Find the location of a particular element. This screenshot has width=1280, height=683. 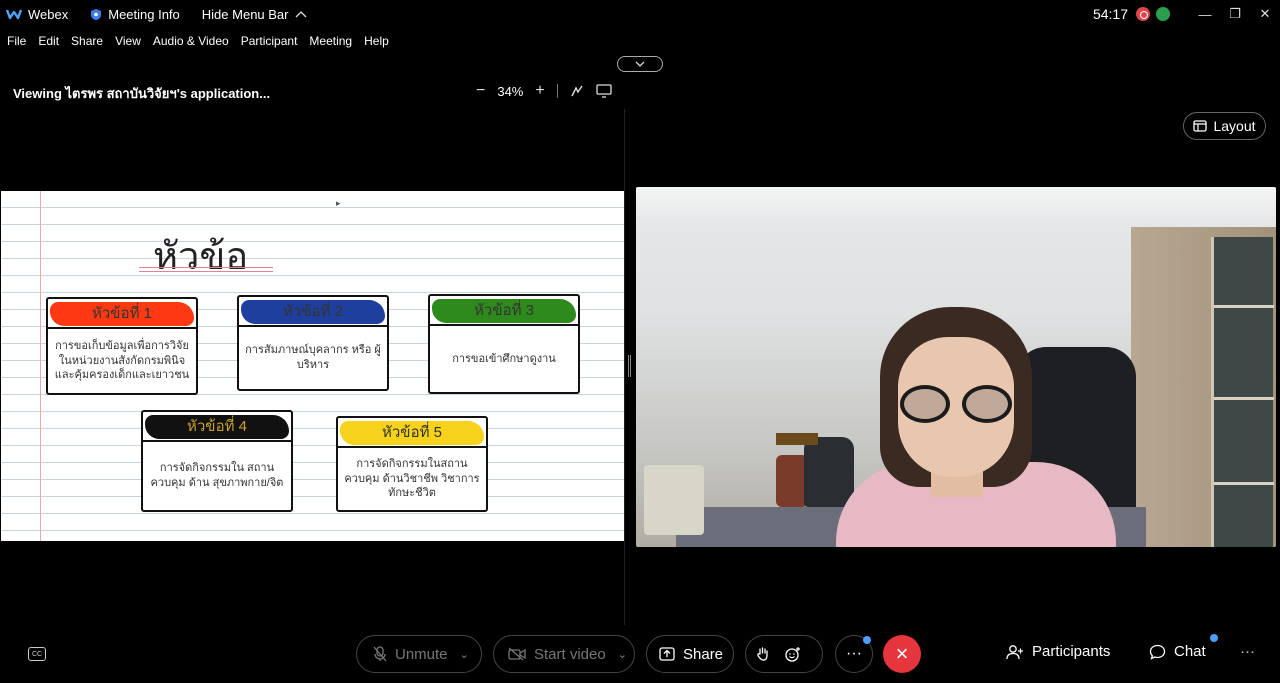

chat-icon is located at coordinates (1157, 652).